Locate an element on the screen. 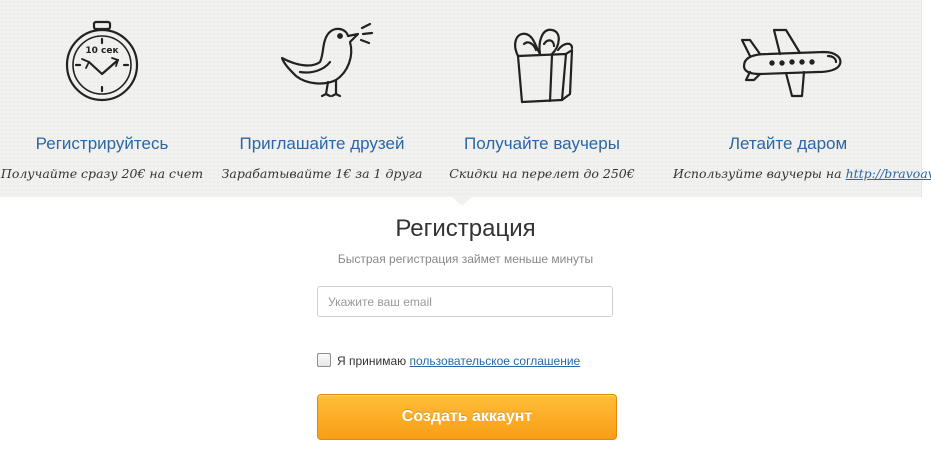 The width and height of the screenshot is (931, 451). agree-label: Я принимаю is located at coordinates (372, 361).